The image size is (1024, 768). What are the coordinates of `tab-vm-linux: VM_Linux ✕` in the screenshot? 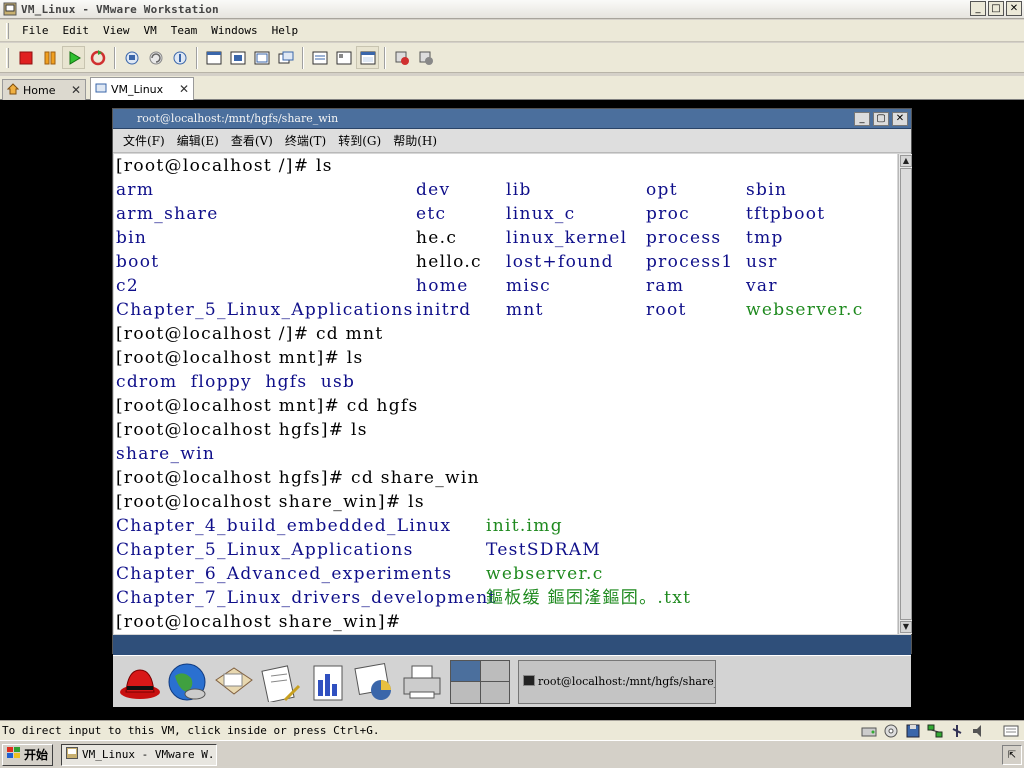 It's located at (142, 88).